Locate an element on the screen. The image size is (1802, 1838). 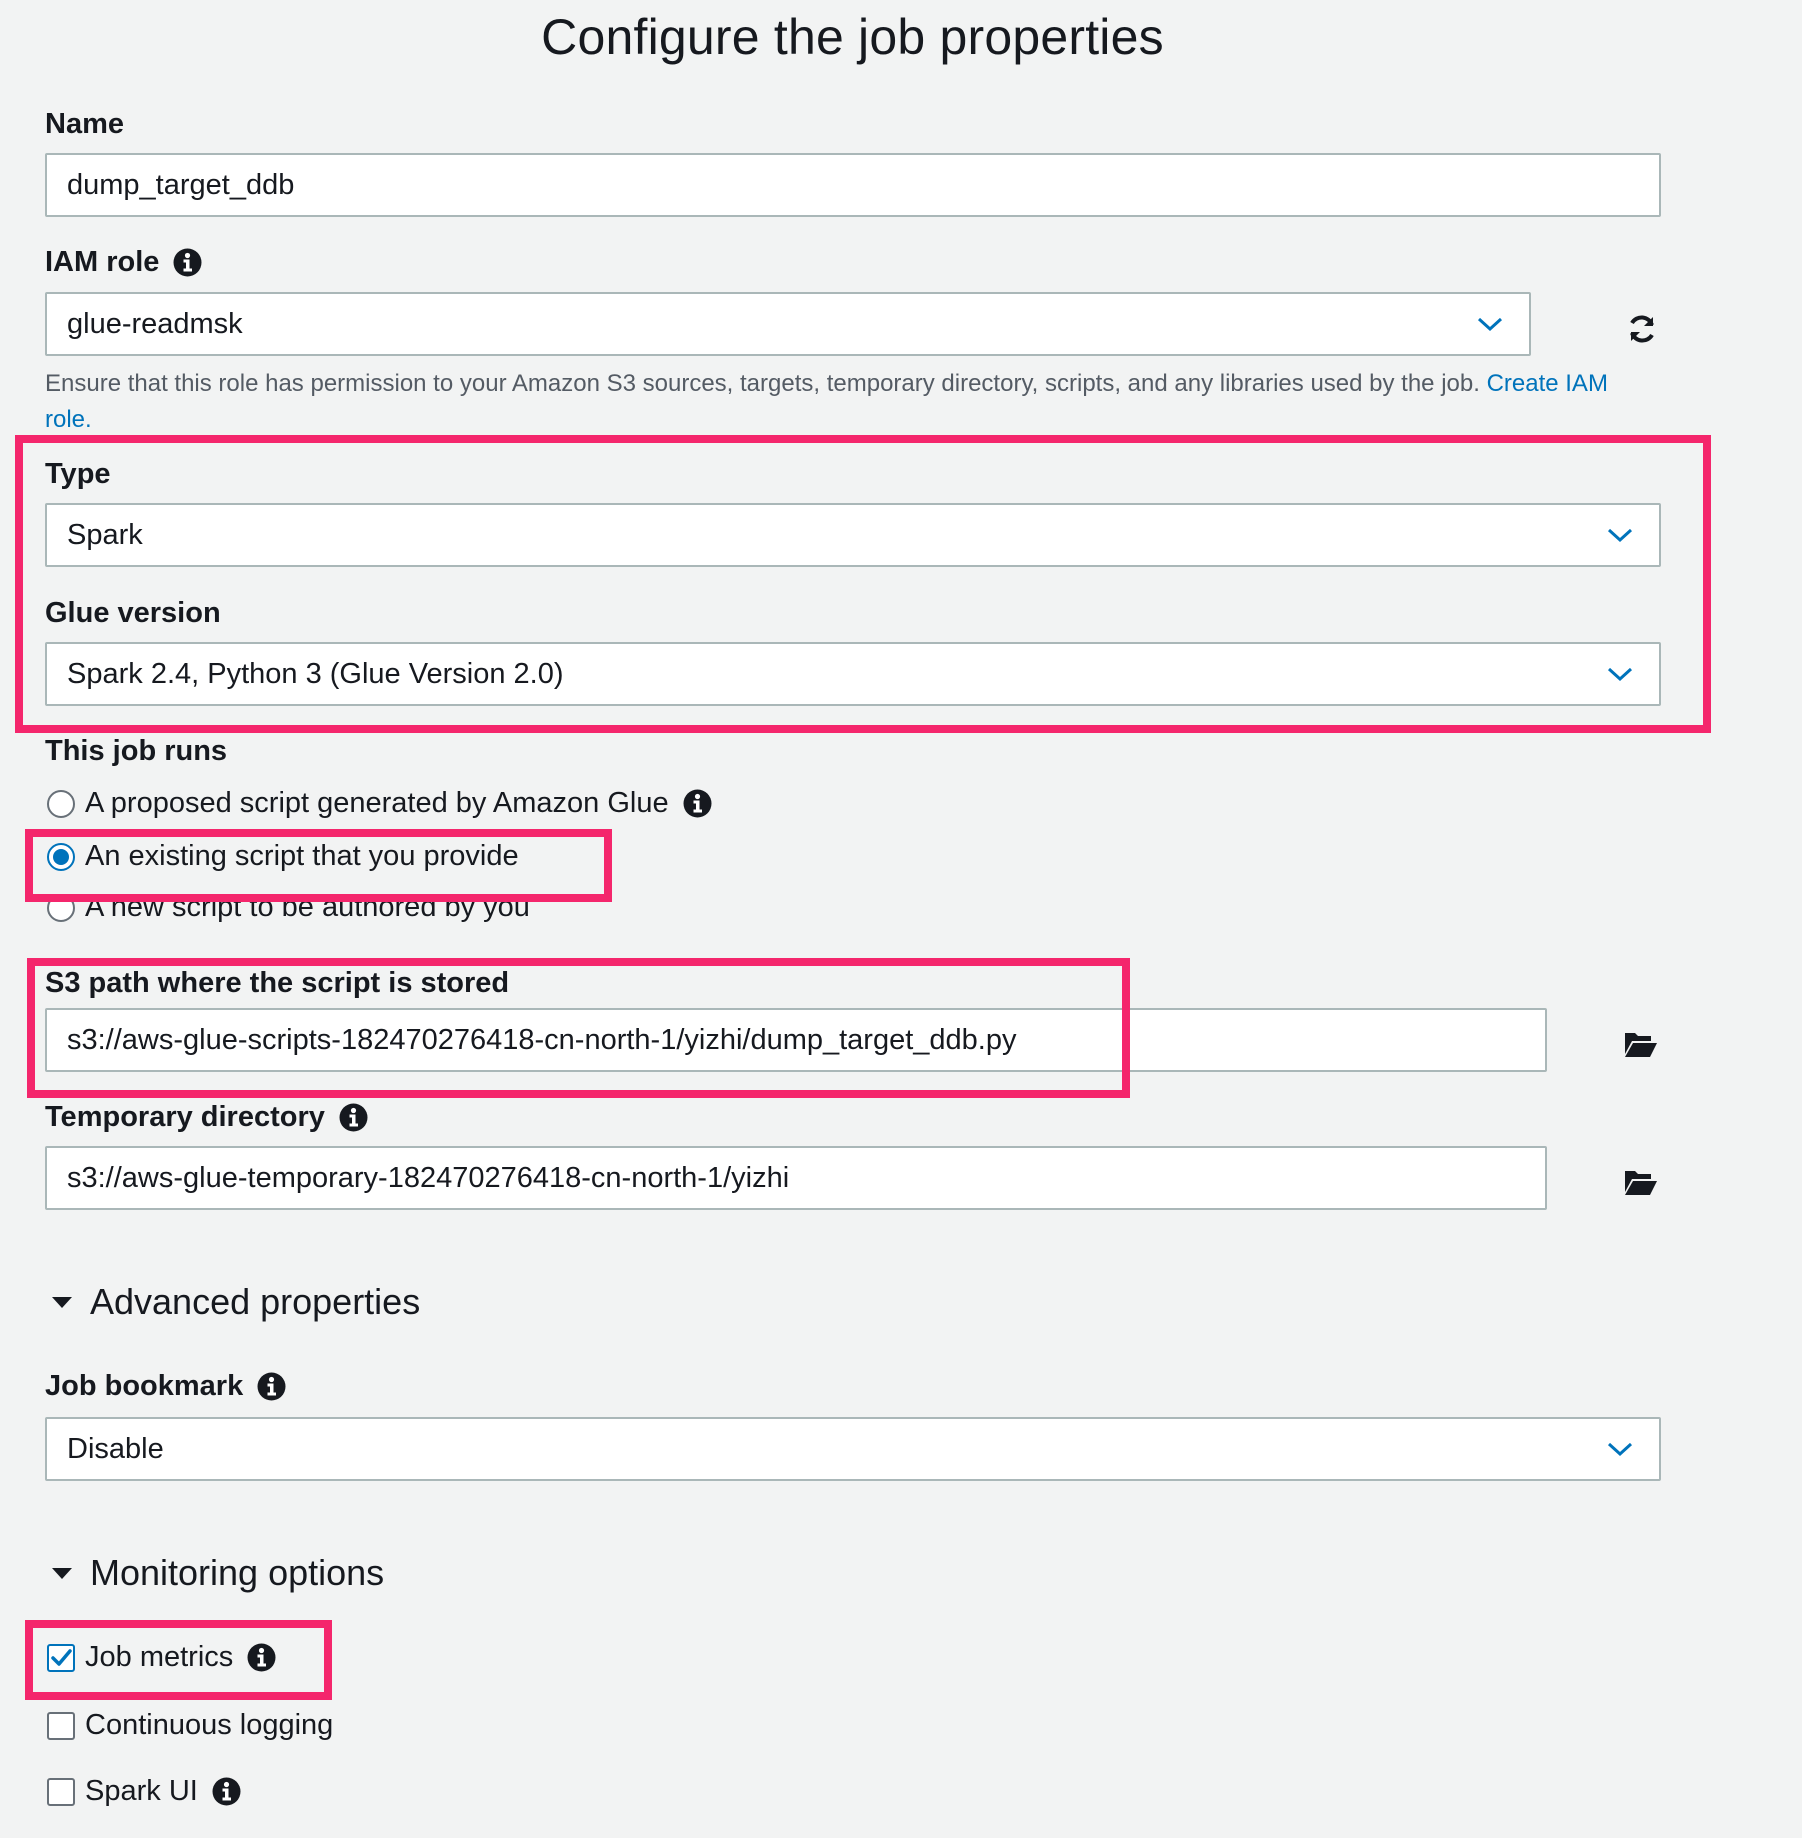
monitoring-options-title: Monitoring options is located at coordinates (237, 1572).